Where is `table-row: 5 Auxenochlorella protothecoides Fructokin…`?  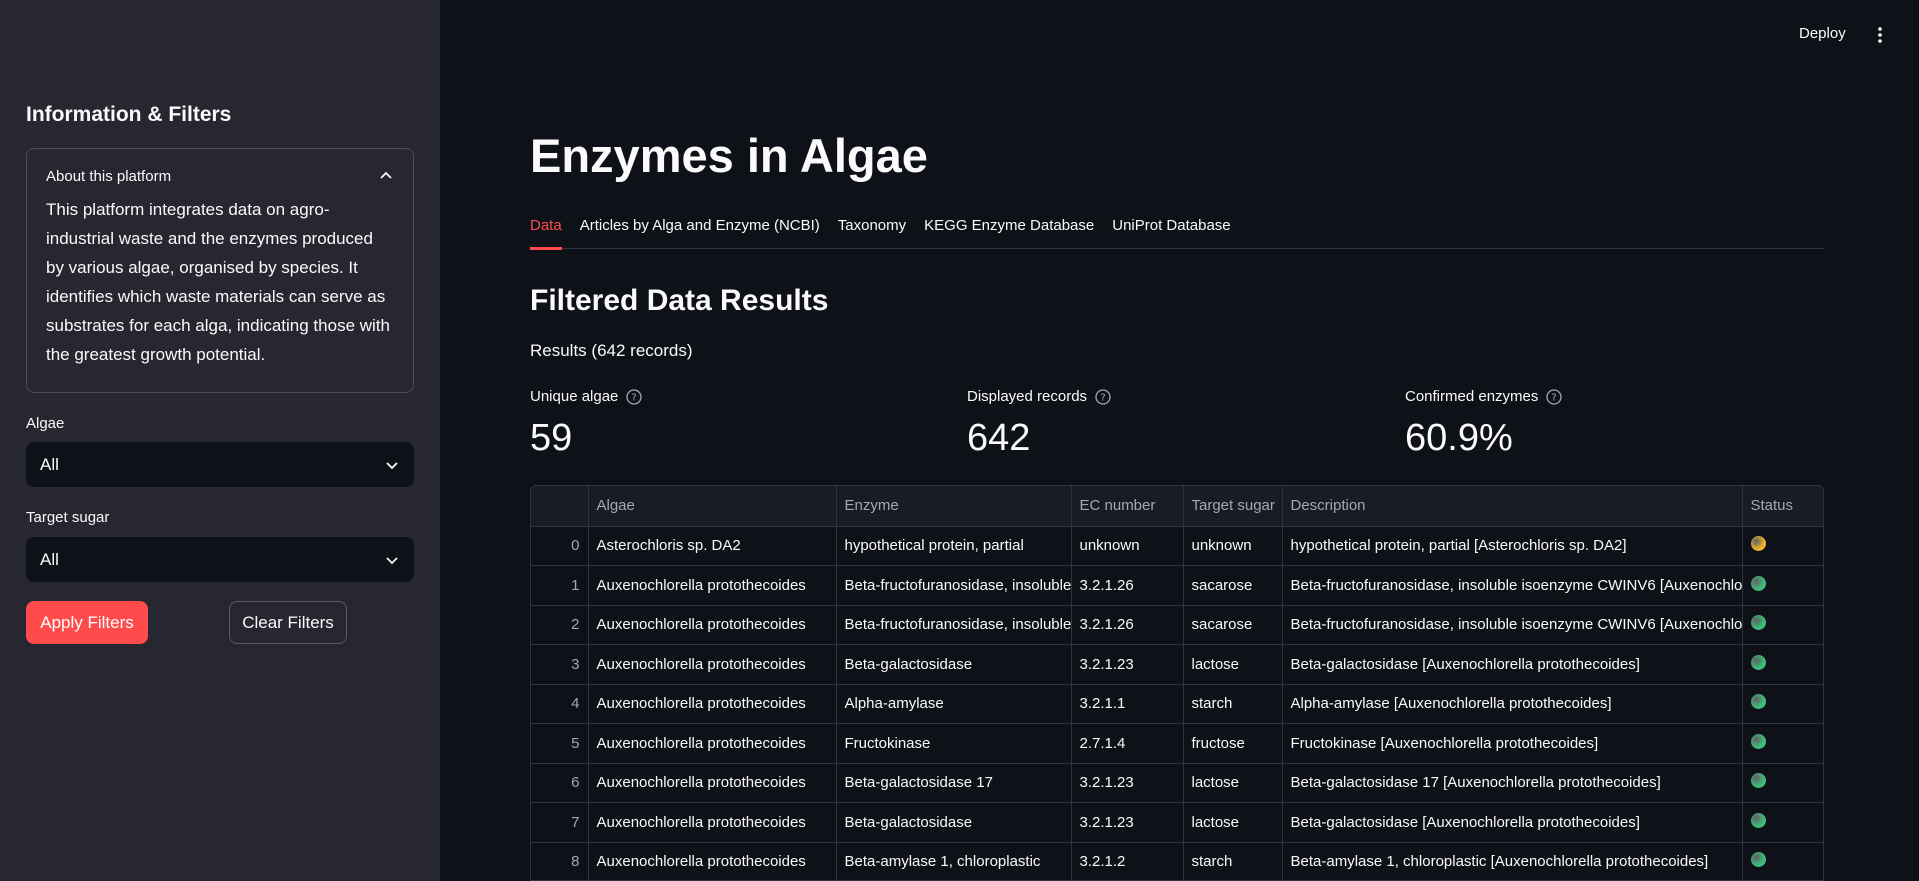 table-row: 5 Auxenochlorella protothecoides Fructokin… is located at coordinates (1177, 743).